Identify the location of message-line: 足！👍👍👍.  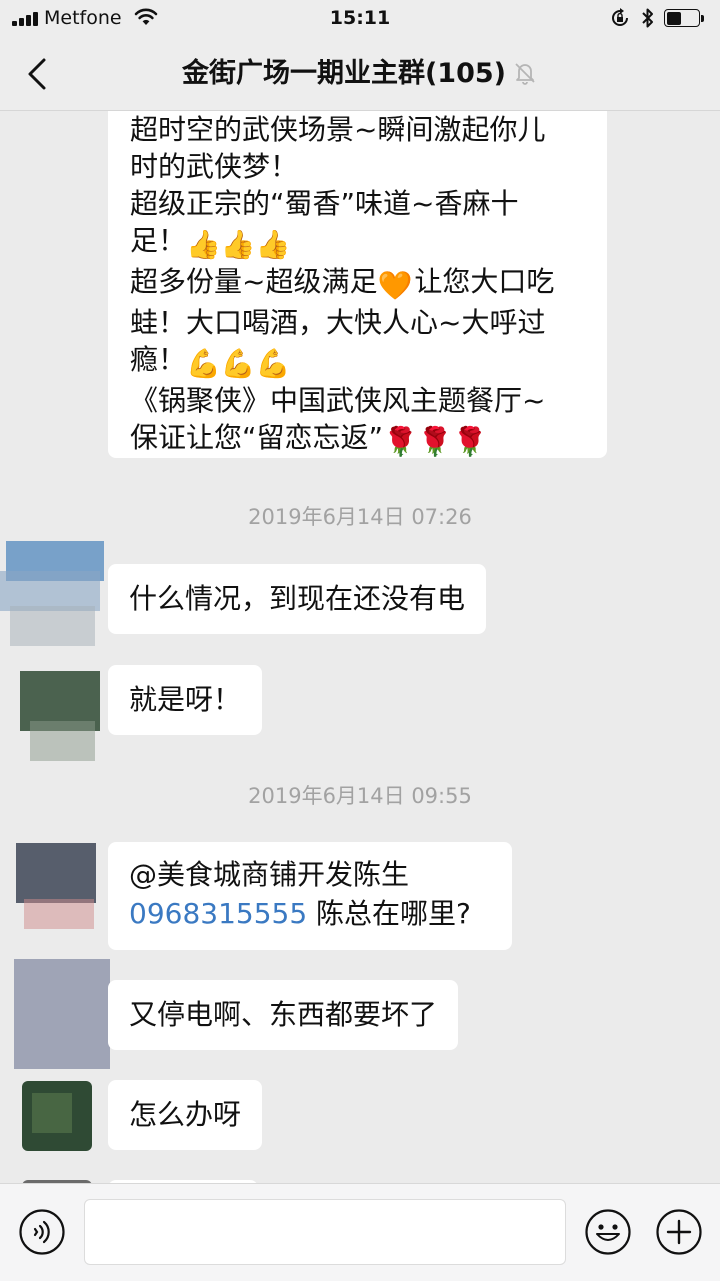
(210, 242).